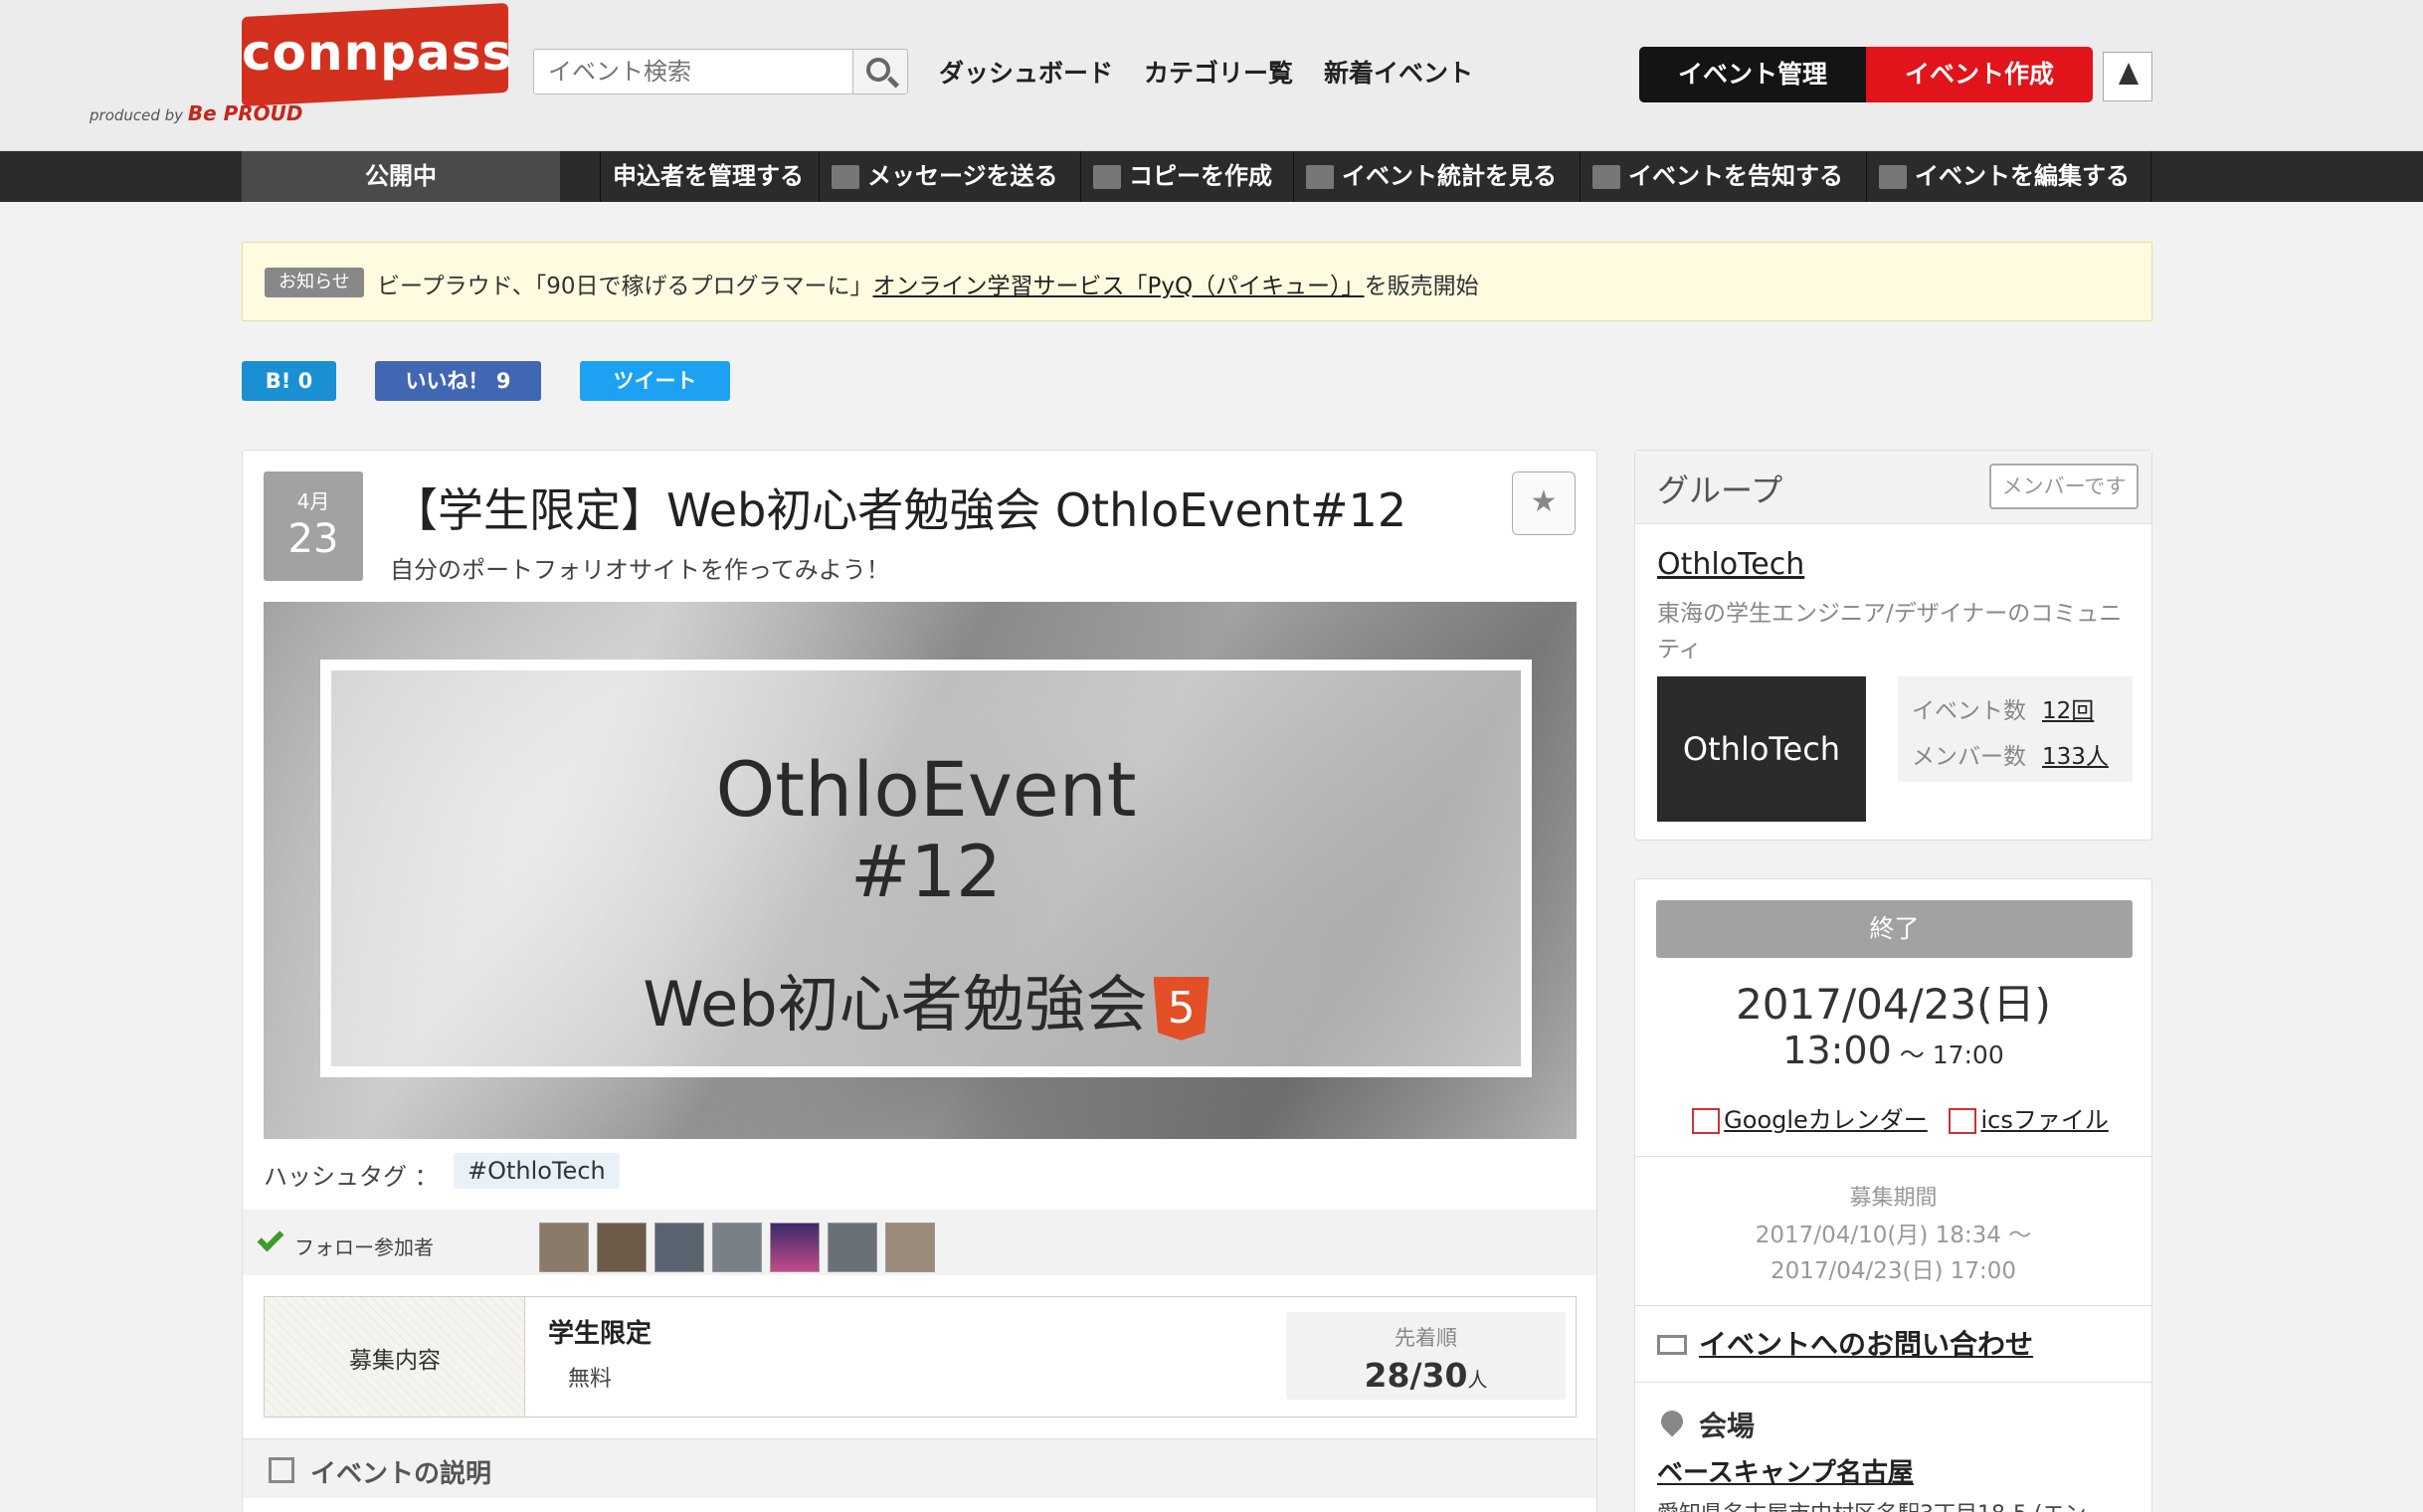 This screenshot has height=1512, width=2423. Describe the element at coordinates (1416, 1375) in the screenshot. I see `recruit-count-value: 28/30` at that location.